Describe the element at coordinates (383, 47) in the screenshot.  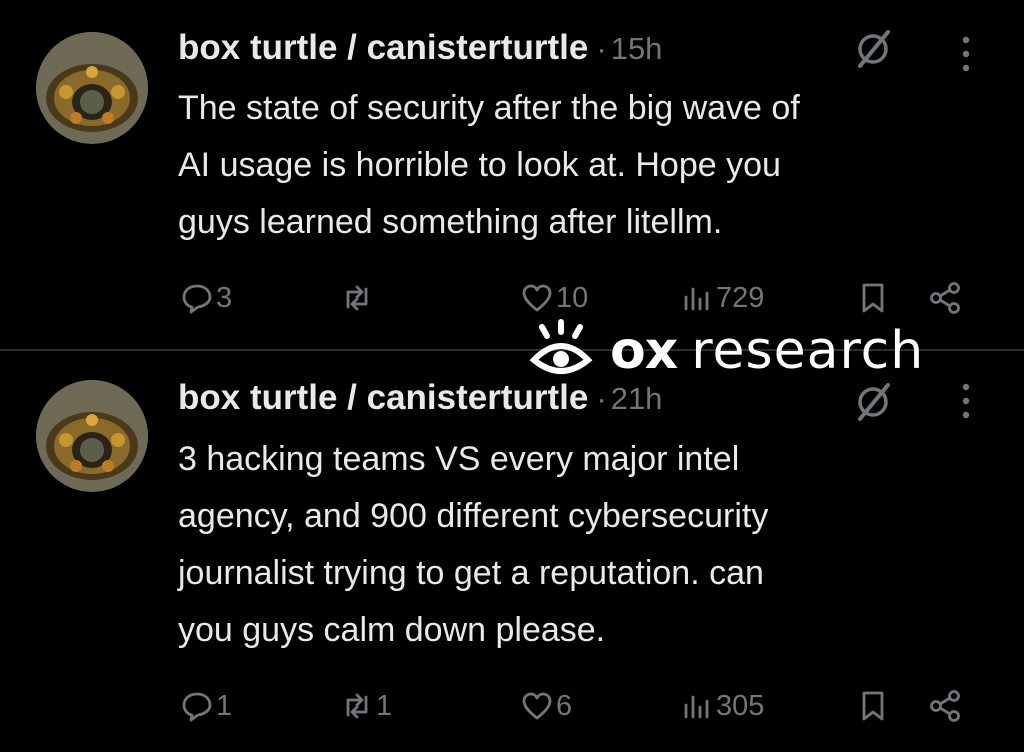
I see `display-name: box turtle / canisterturtle` at that location.